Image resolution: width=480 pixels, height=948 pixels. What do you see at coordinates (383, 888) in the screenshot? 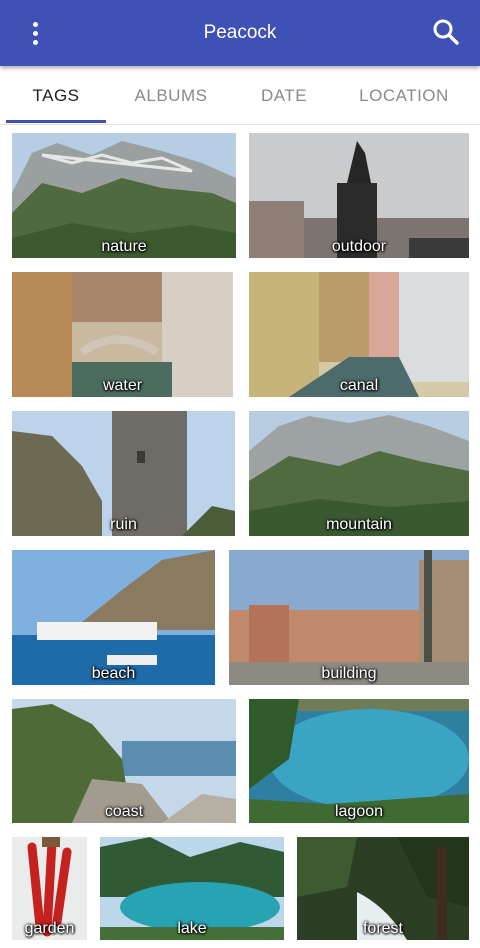
I see `tag-tile-forest: forest` at bounding box center [383, 888].